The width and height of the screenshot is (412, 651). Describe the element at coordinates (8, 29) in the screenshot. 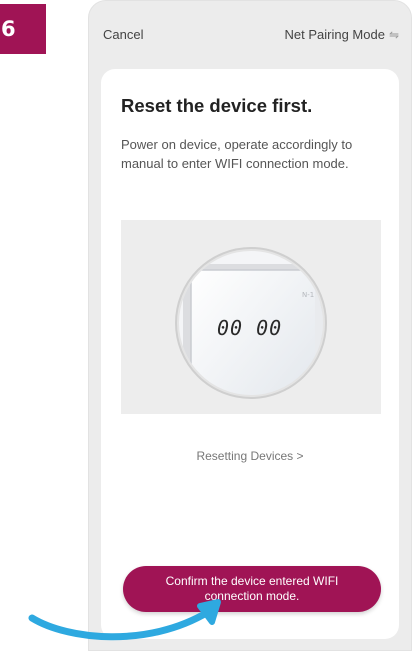

I see `step-number: 6` at that location.